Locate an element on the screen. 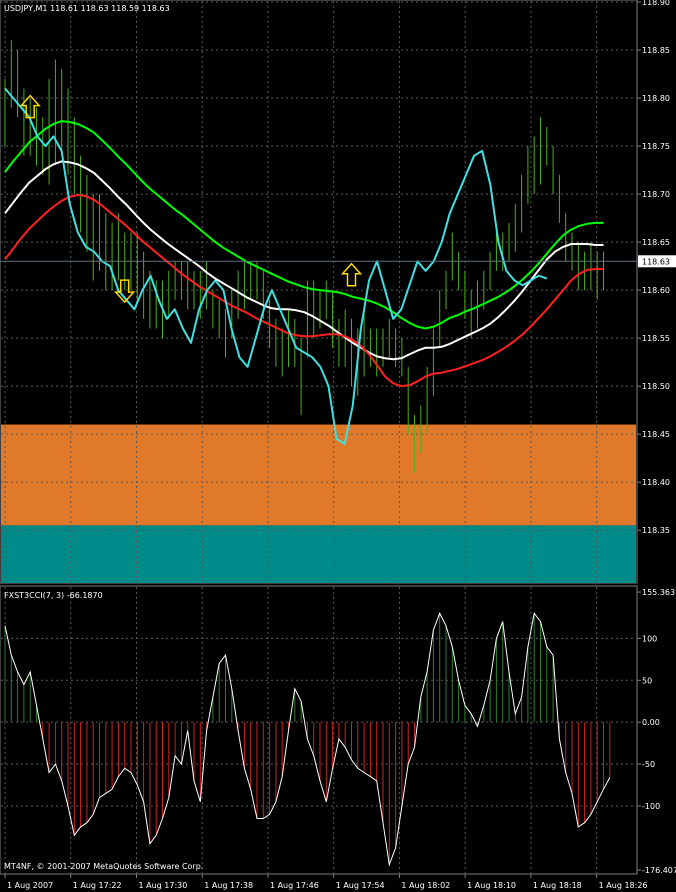  time-axis-label: 1 Aug 18:10 is located at coordinates (491, 885).